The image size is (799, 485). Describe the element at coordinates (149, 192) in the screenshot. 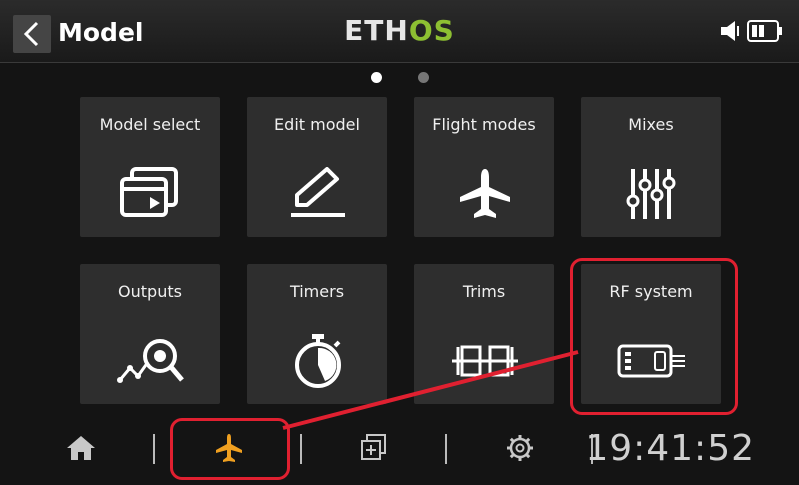

I see `model-select-icon` at that location.